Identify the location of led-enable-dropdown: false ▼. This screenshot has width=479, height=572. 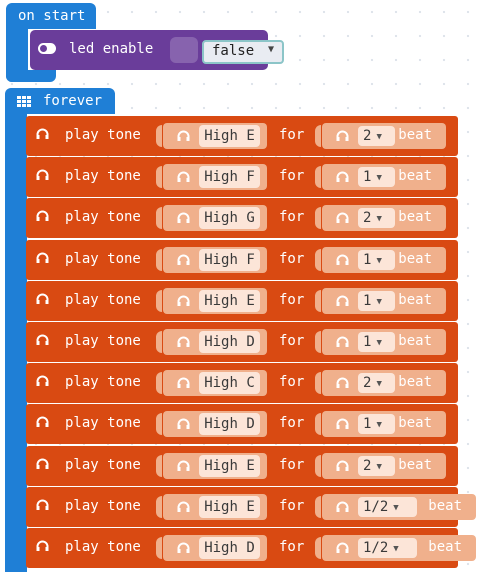
(243, 52).